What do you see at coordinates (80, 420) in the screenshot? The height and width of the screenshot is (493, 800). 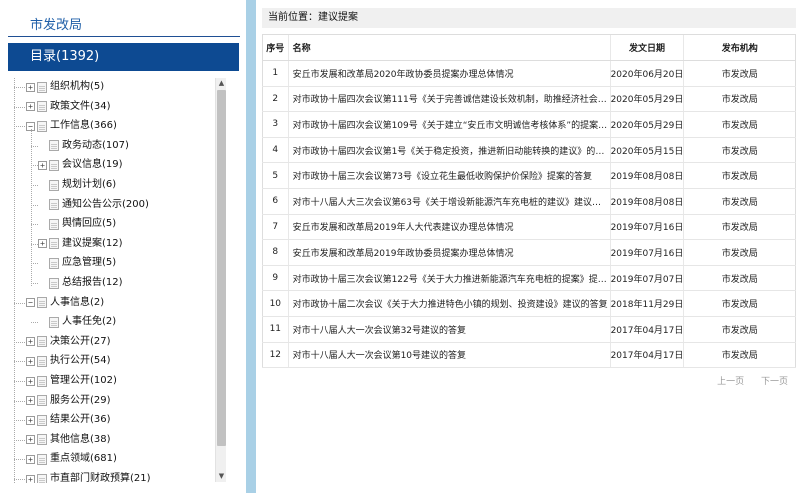 I see `tree-node-label: 结果公开(36)` at bounding box center [80, 420].